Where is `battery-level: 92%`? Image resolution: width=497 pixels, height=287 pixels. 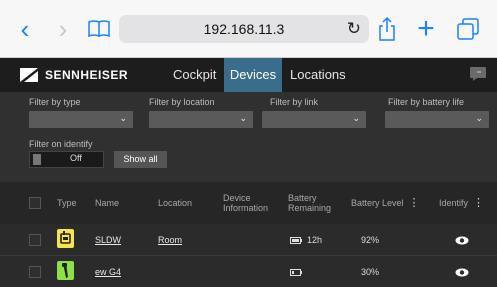
battery-level: 92% is located at coordinates (370, 240).